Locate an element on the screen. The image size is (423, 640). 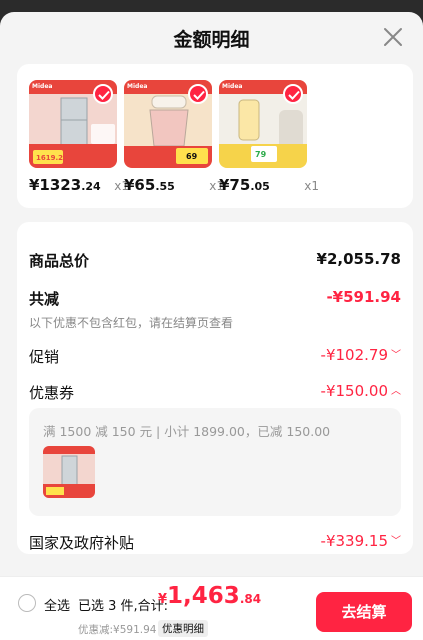
product-tag: 69 is located at coordinates (192, 156).